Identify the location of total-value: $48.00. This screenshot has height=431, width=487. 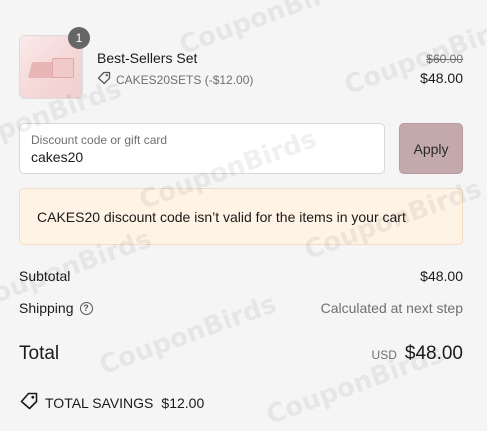
(433, 353).